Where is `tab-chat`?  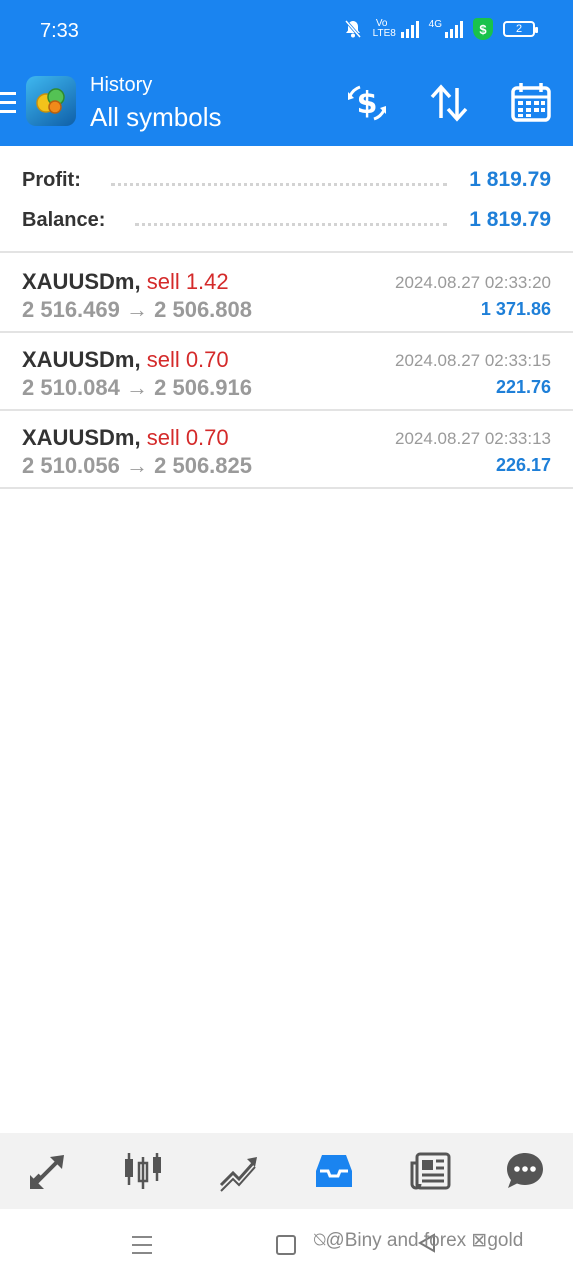
tab-chat is located at coordinates (525, 1171).